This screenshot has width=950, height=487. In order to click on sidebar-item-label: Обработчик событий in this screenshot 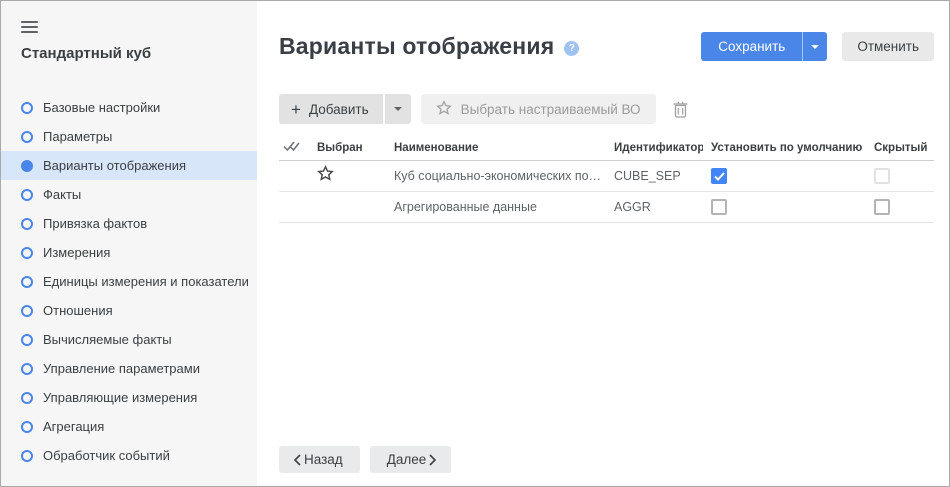, I will do `click(106, 455)`.